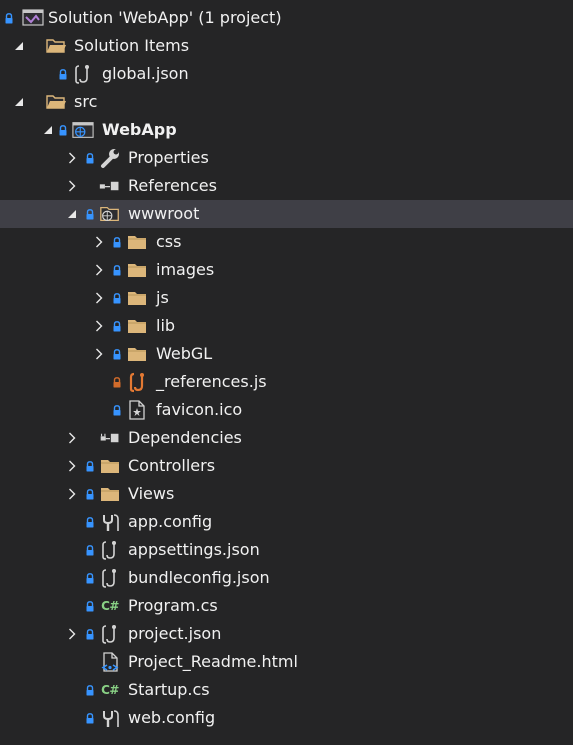 The height and width of the screenshot is (745, 573). Describe the element at coordinates (199, 577) in the screenshot. I see `tree-item-label: bundleconfig.json` at that location.